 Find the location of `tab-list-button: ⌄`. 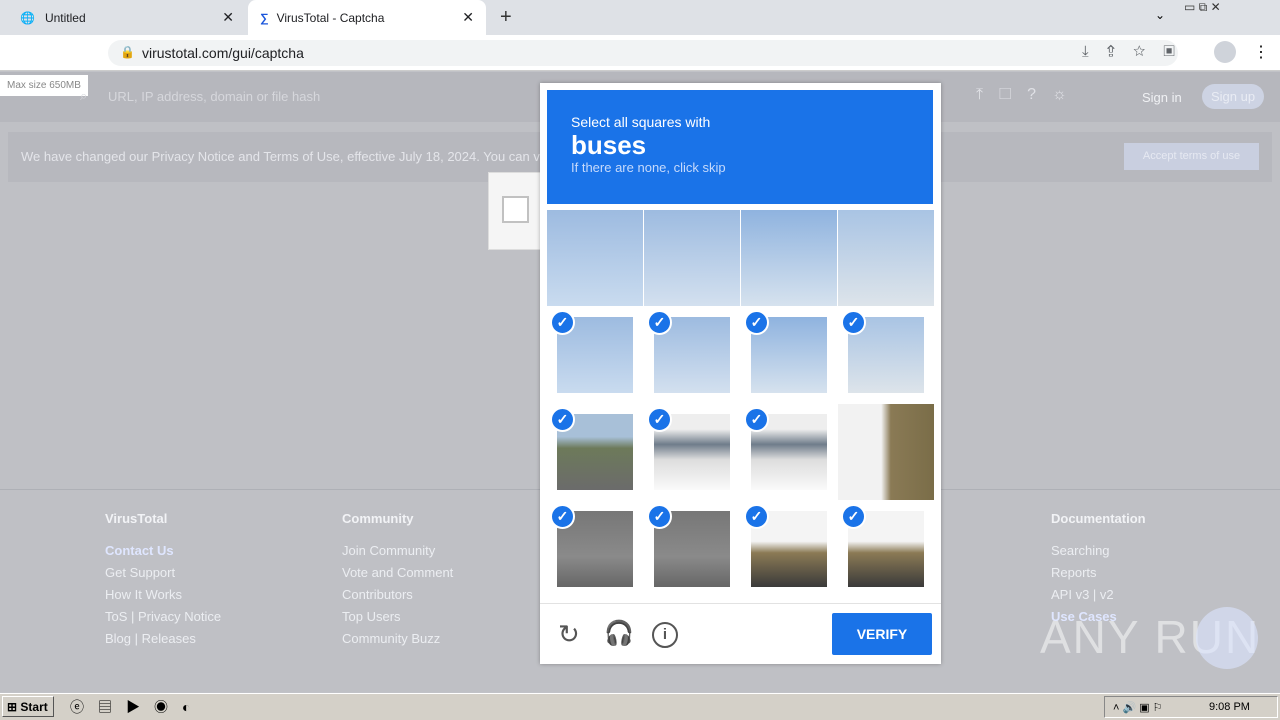

tab-list-button: ⌄ is located at coordinates (1160, 15).